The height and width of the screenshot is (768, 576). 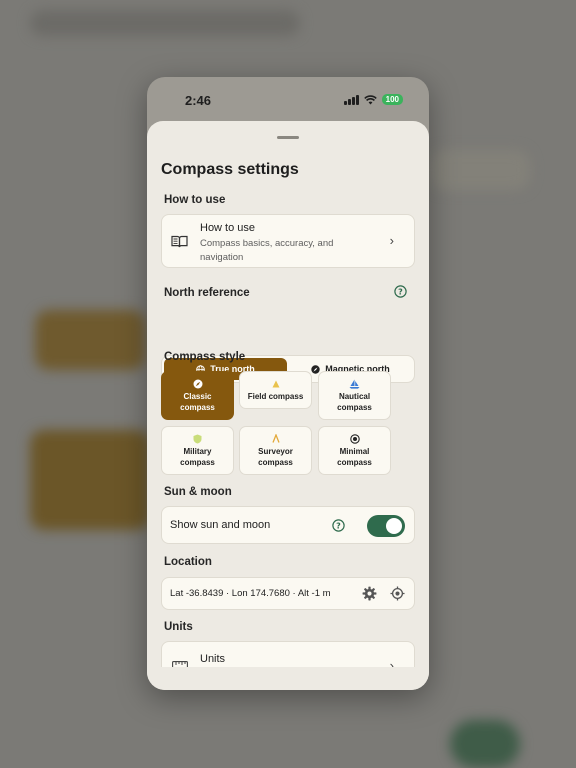 I want to click on sheet-title: Compass settings, so click(x=230, y=169).